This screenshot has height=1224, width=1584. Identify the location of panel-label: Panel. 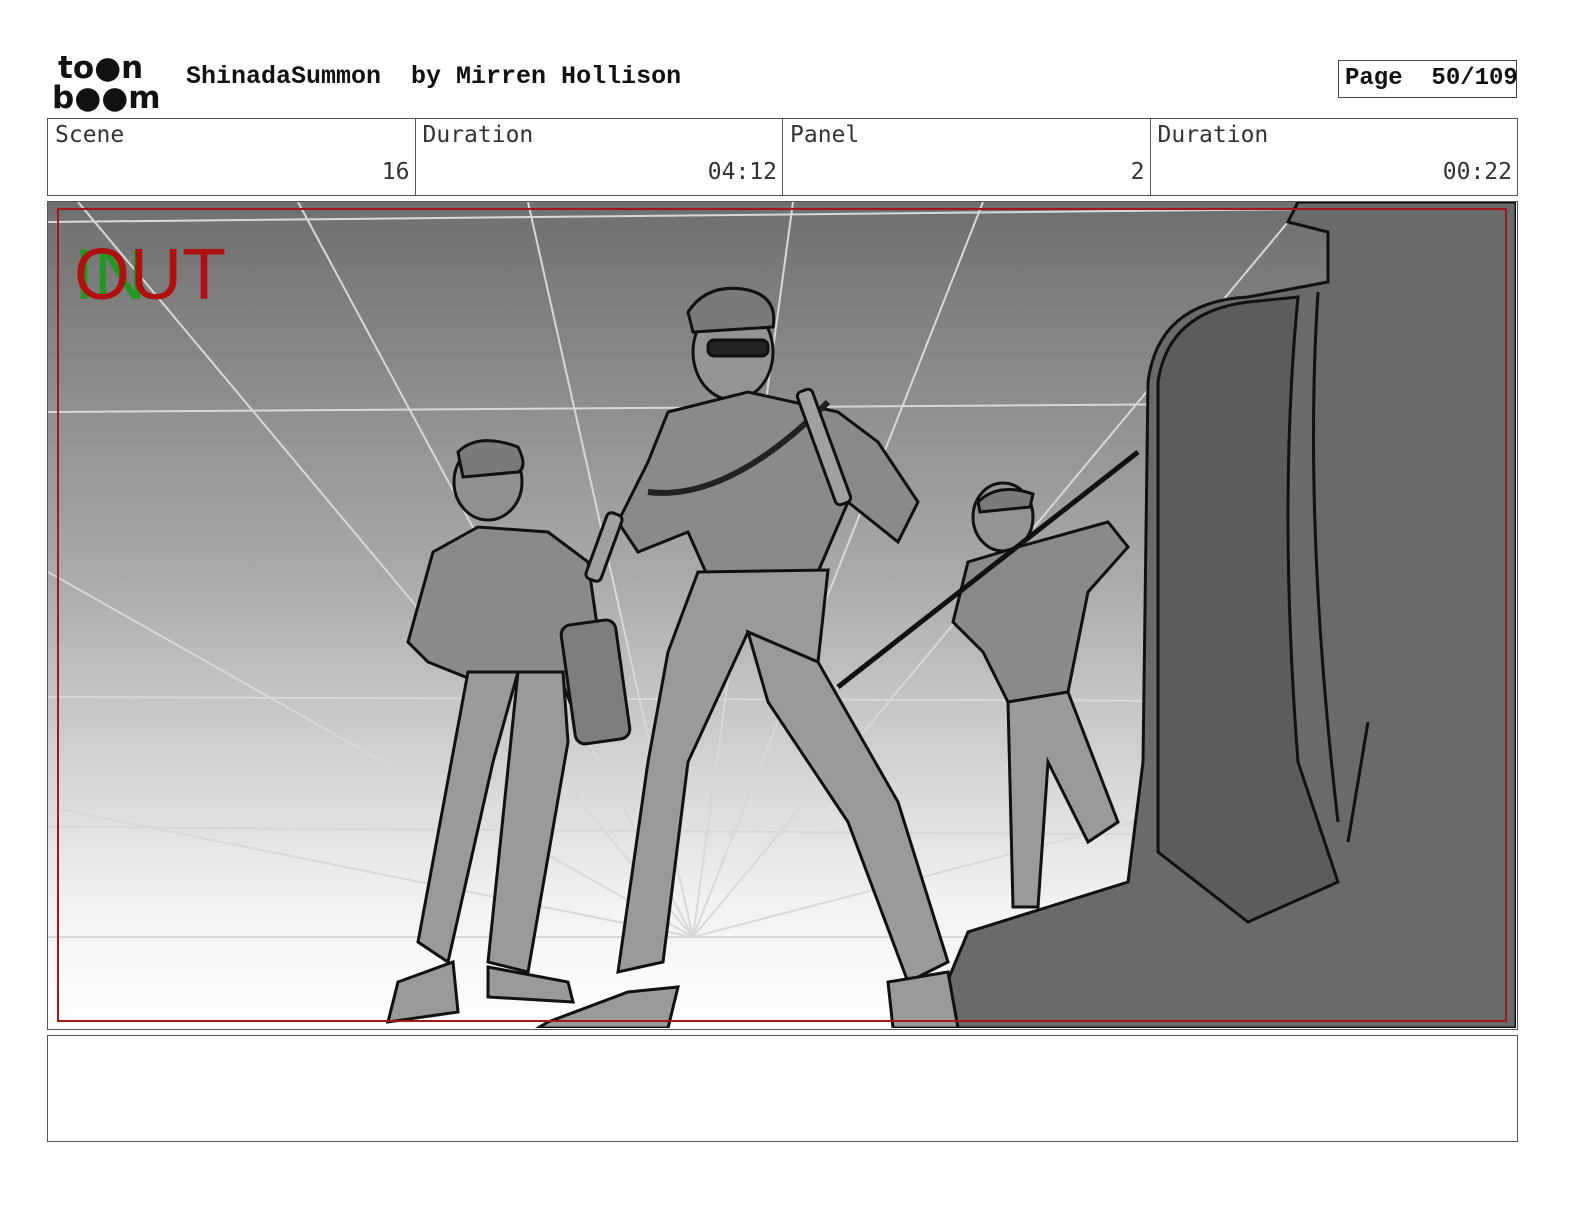
(825, 135).